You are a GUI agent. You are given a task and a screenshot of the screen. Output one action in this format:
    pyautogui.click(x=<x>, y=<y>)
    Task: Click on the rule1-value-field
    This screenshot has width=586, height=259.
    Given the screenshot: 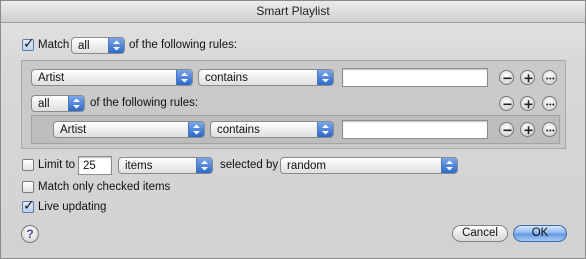 What is the action you would take?
    pyautogui.click(x=415, y=77)
    